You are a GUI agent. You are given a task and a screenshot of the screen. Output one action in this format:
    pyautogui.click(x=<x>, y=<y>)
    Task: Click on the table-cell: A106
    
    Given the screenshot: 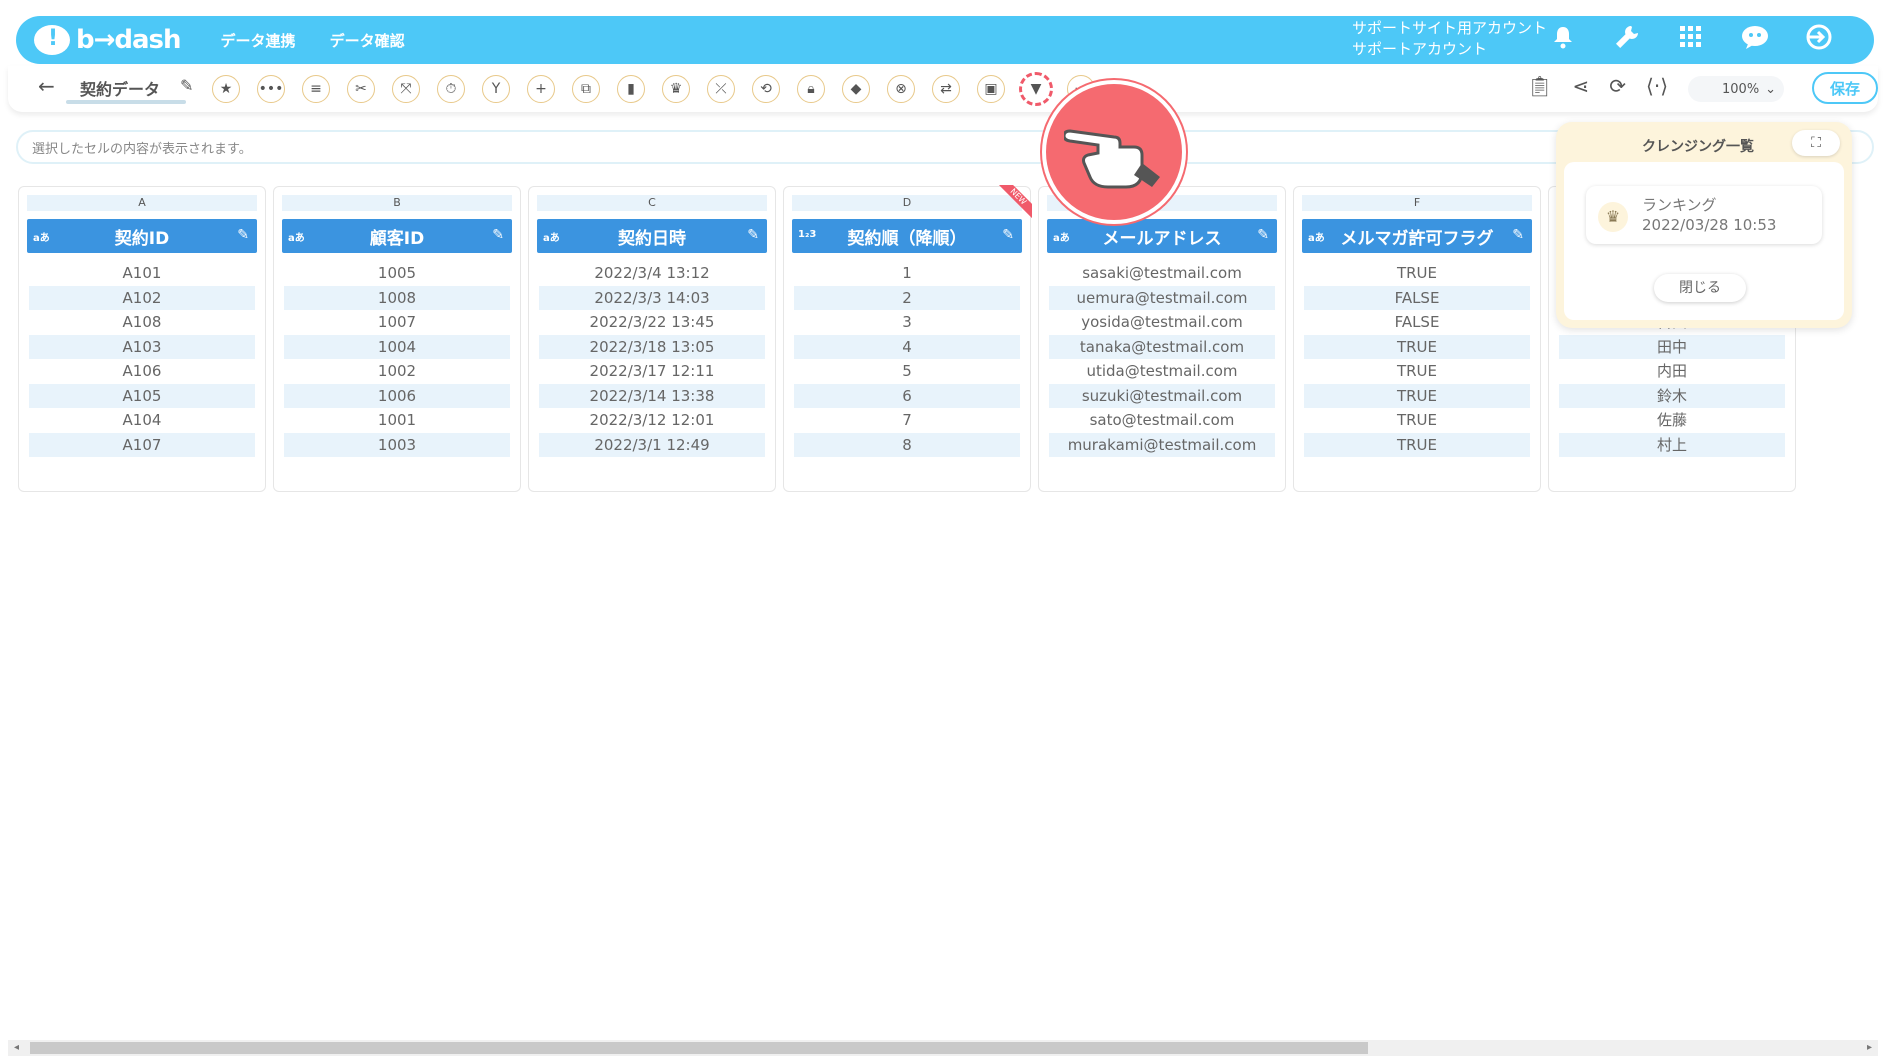 What is the action you would take?
    pyautogui.click(x=142, y=371)
    